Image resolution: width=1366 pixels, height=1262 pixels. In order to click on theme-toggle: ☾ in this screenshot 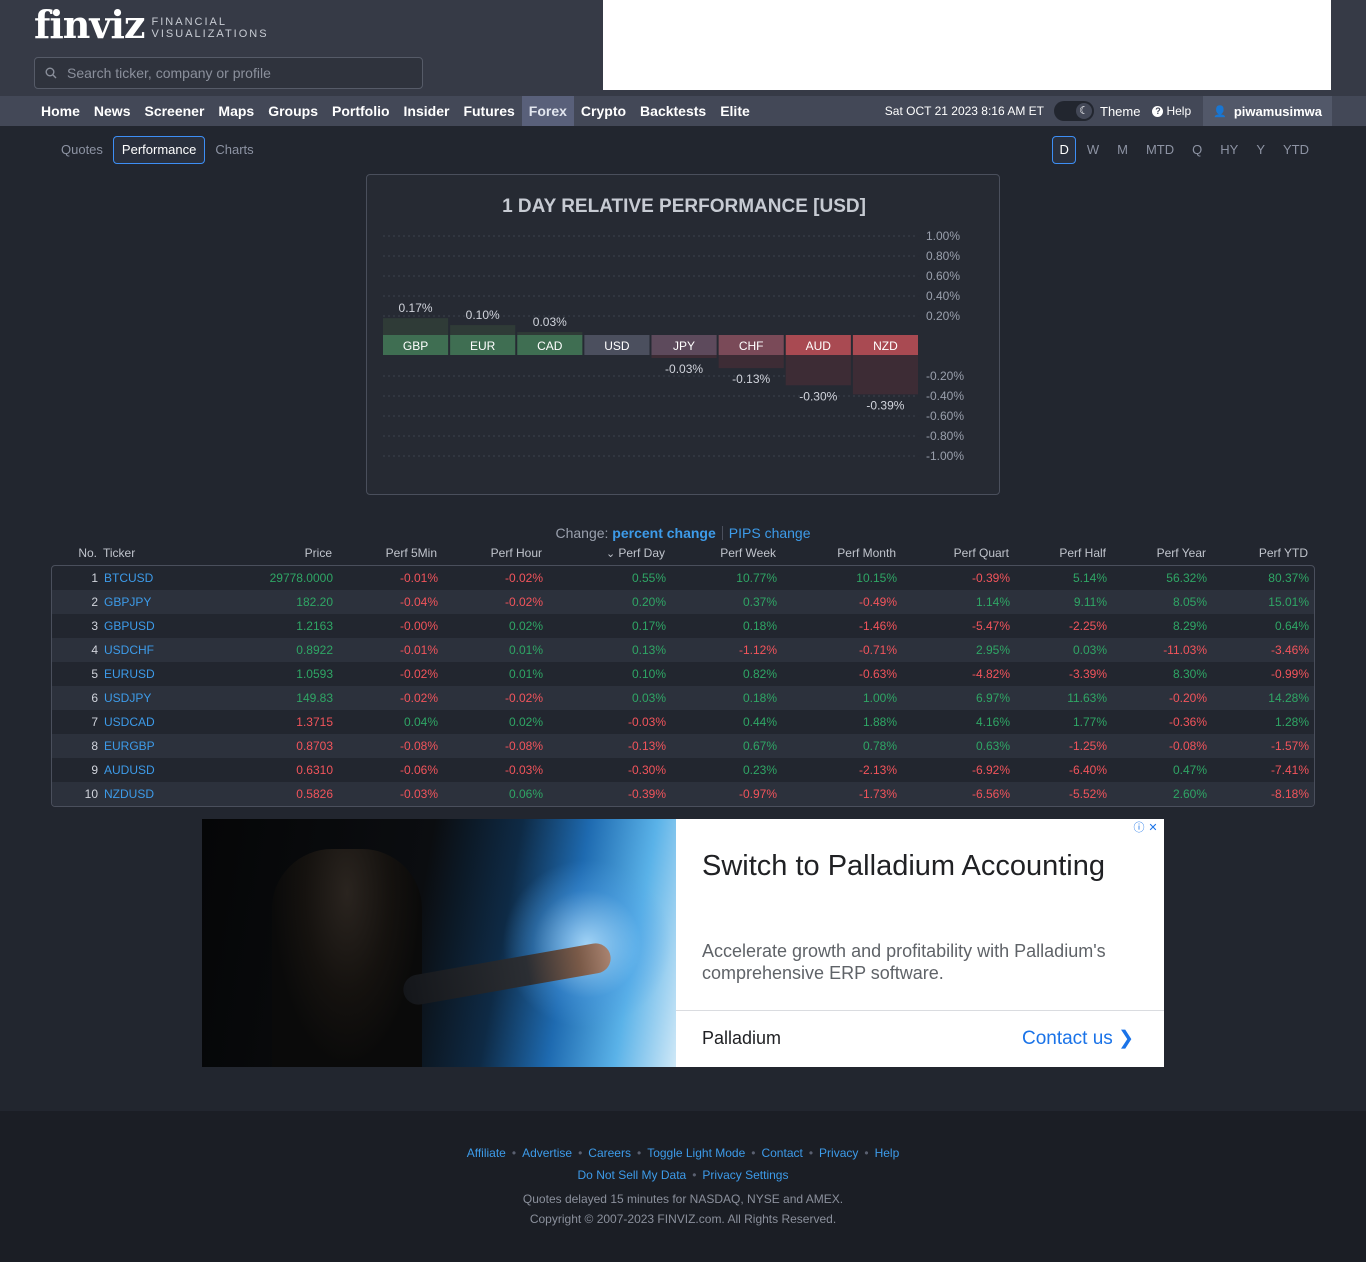, I will do `click(1074, 111)`.